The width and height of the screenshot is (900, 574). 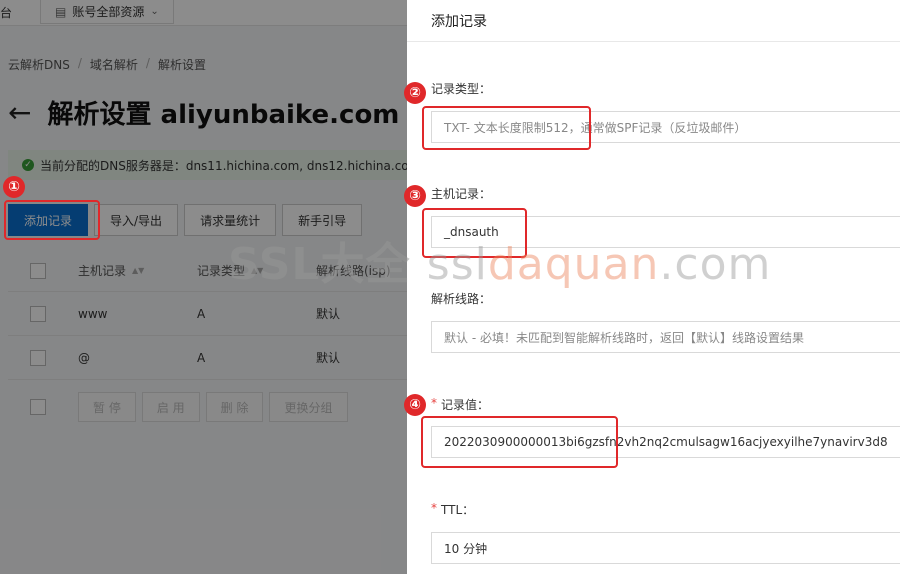 What do you see at coordinates (52, 220) in the screenshot?
I see `highlight-add-record` at bounding box center [52, 220].